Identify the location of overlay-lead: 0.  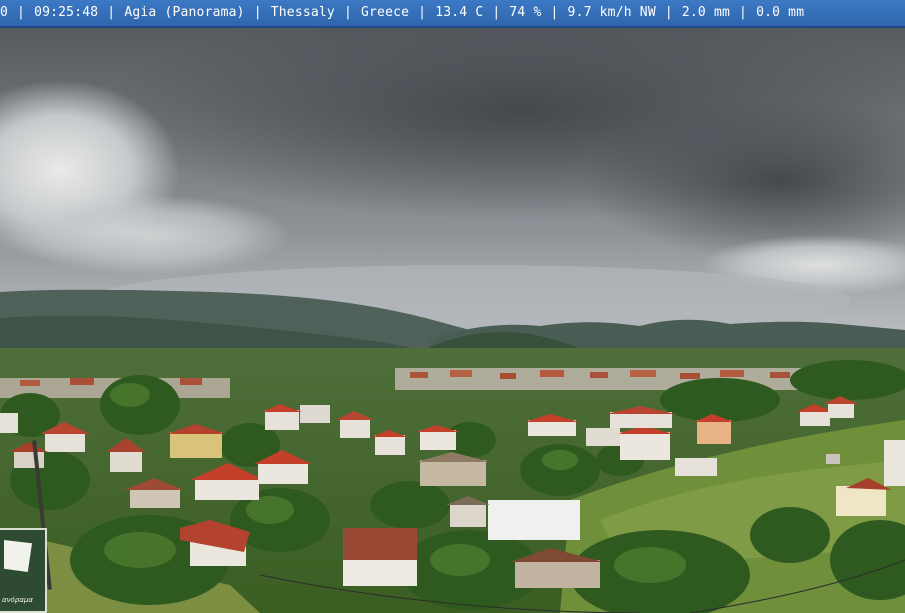
(4, 12).